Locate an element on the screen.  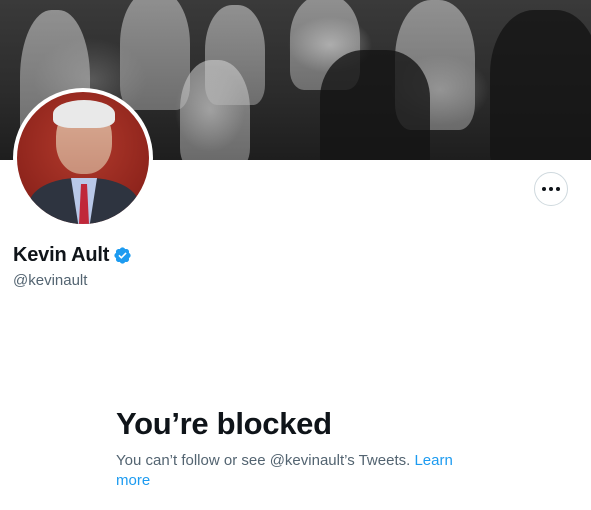
more-horizontal-icon is located at coordinates (544, 189).